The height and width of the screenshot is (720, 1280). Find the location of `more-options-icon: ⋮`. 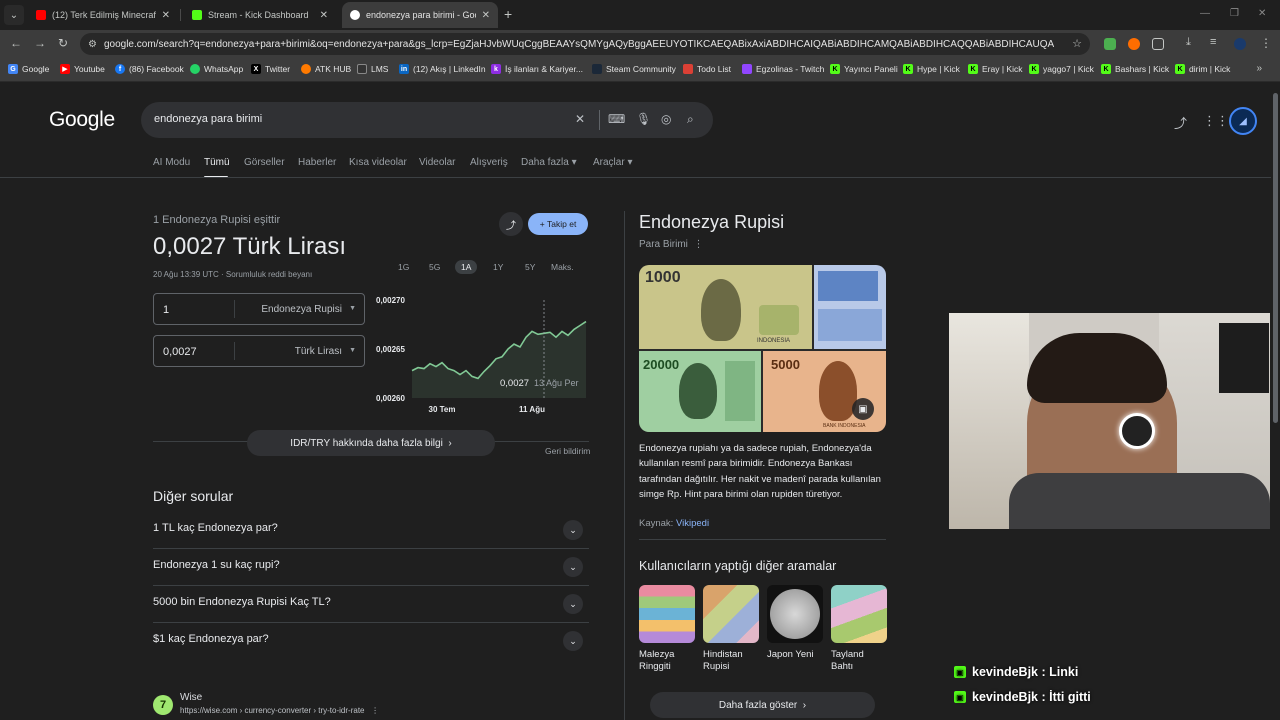

more-options-icon: ⋮ is located at coordinates (698, 244).